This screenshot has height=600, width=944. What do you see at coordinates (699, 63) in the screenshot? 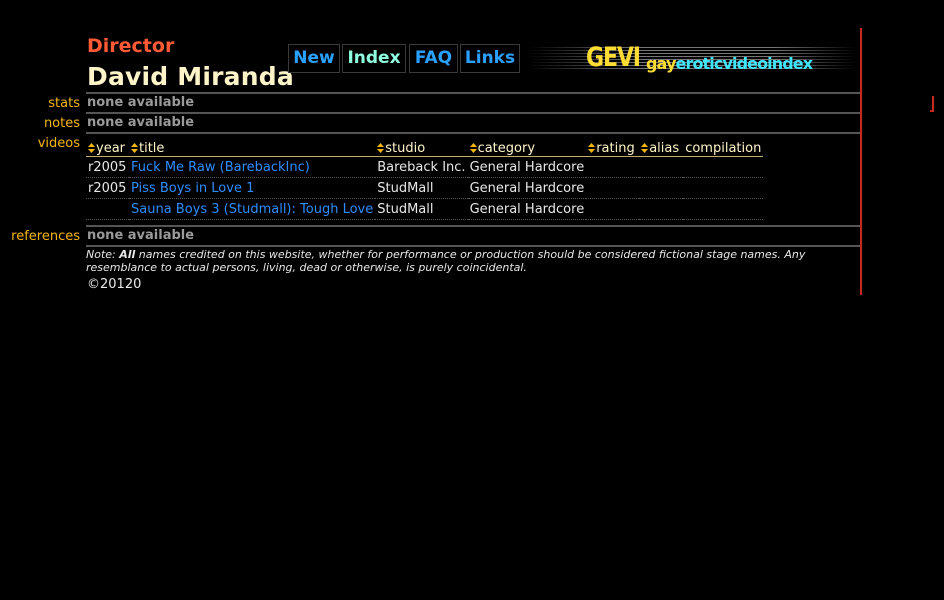
I see `logo-sub-erotic: erotic` at bounding box center [699, 63].